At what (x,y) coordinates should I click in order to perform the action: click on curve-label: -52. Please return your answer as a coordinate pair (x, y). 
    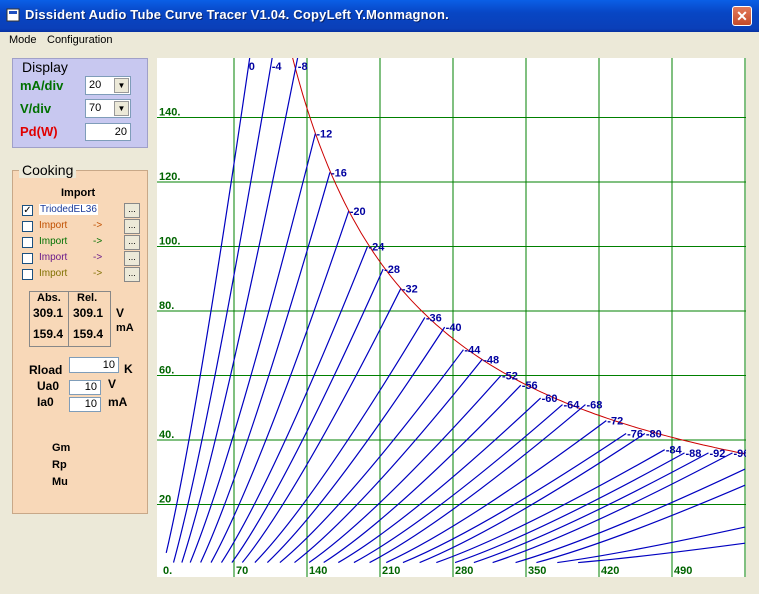
    Looking at the image, I should click on (510, 377).